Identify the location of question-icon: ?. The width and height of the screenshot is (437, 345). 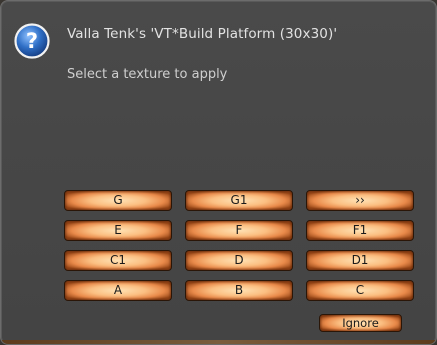
(32, 41).